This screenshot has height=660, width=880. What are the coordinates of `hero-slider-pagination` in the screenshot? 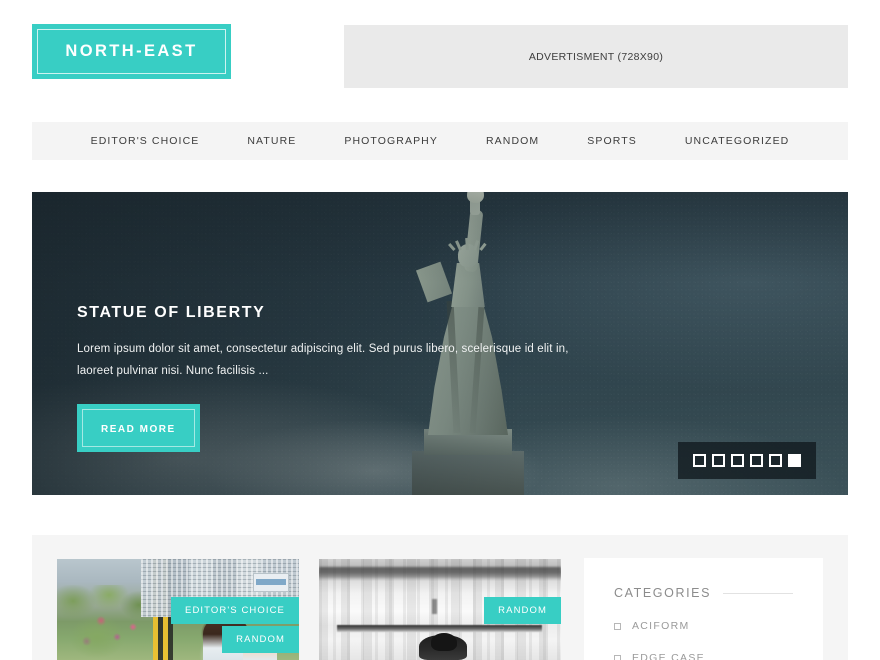 It's located at (747, 460).